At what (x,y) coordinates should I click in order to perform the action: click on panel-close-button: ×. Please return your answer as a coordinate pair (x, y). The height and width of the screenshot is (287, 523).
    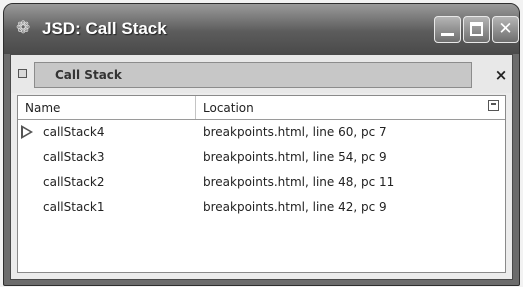
    Looking at the image, I should click on (501, 75).